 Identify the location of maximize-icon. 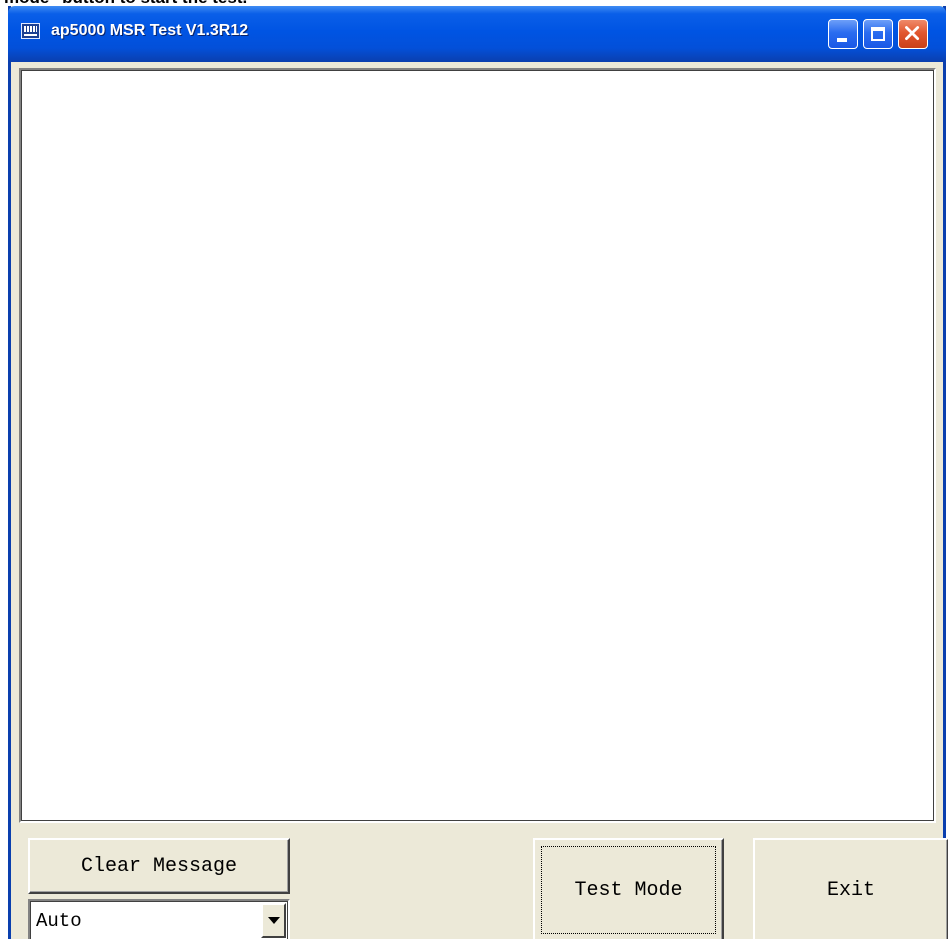
(878, 34).